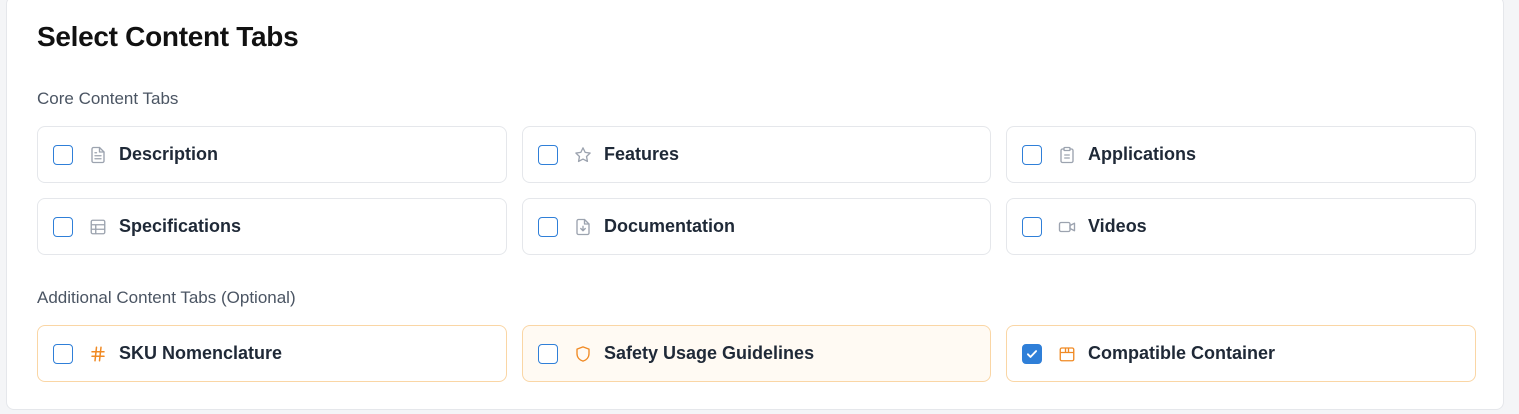 The width and height of the screenshot is (1519, 414). I want to click on file-download-icon, so click(583, 227).